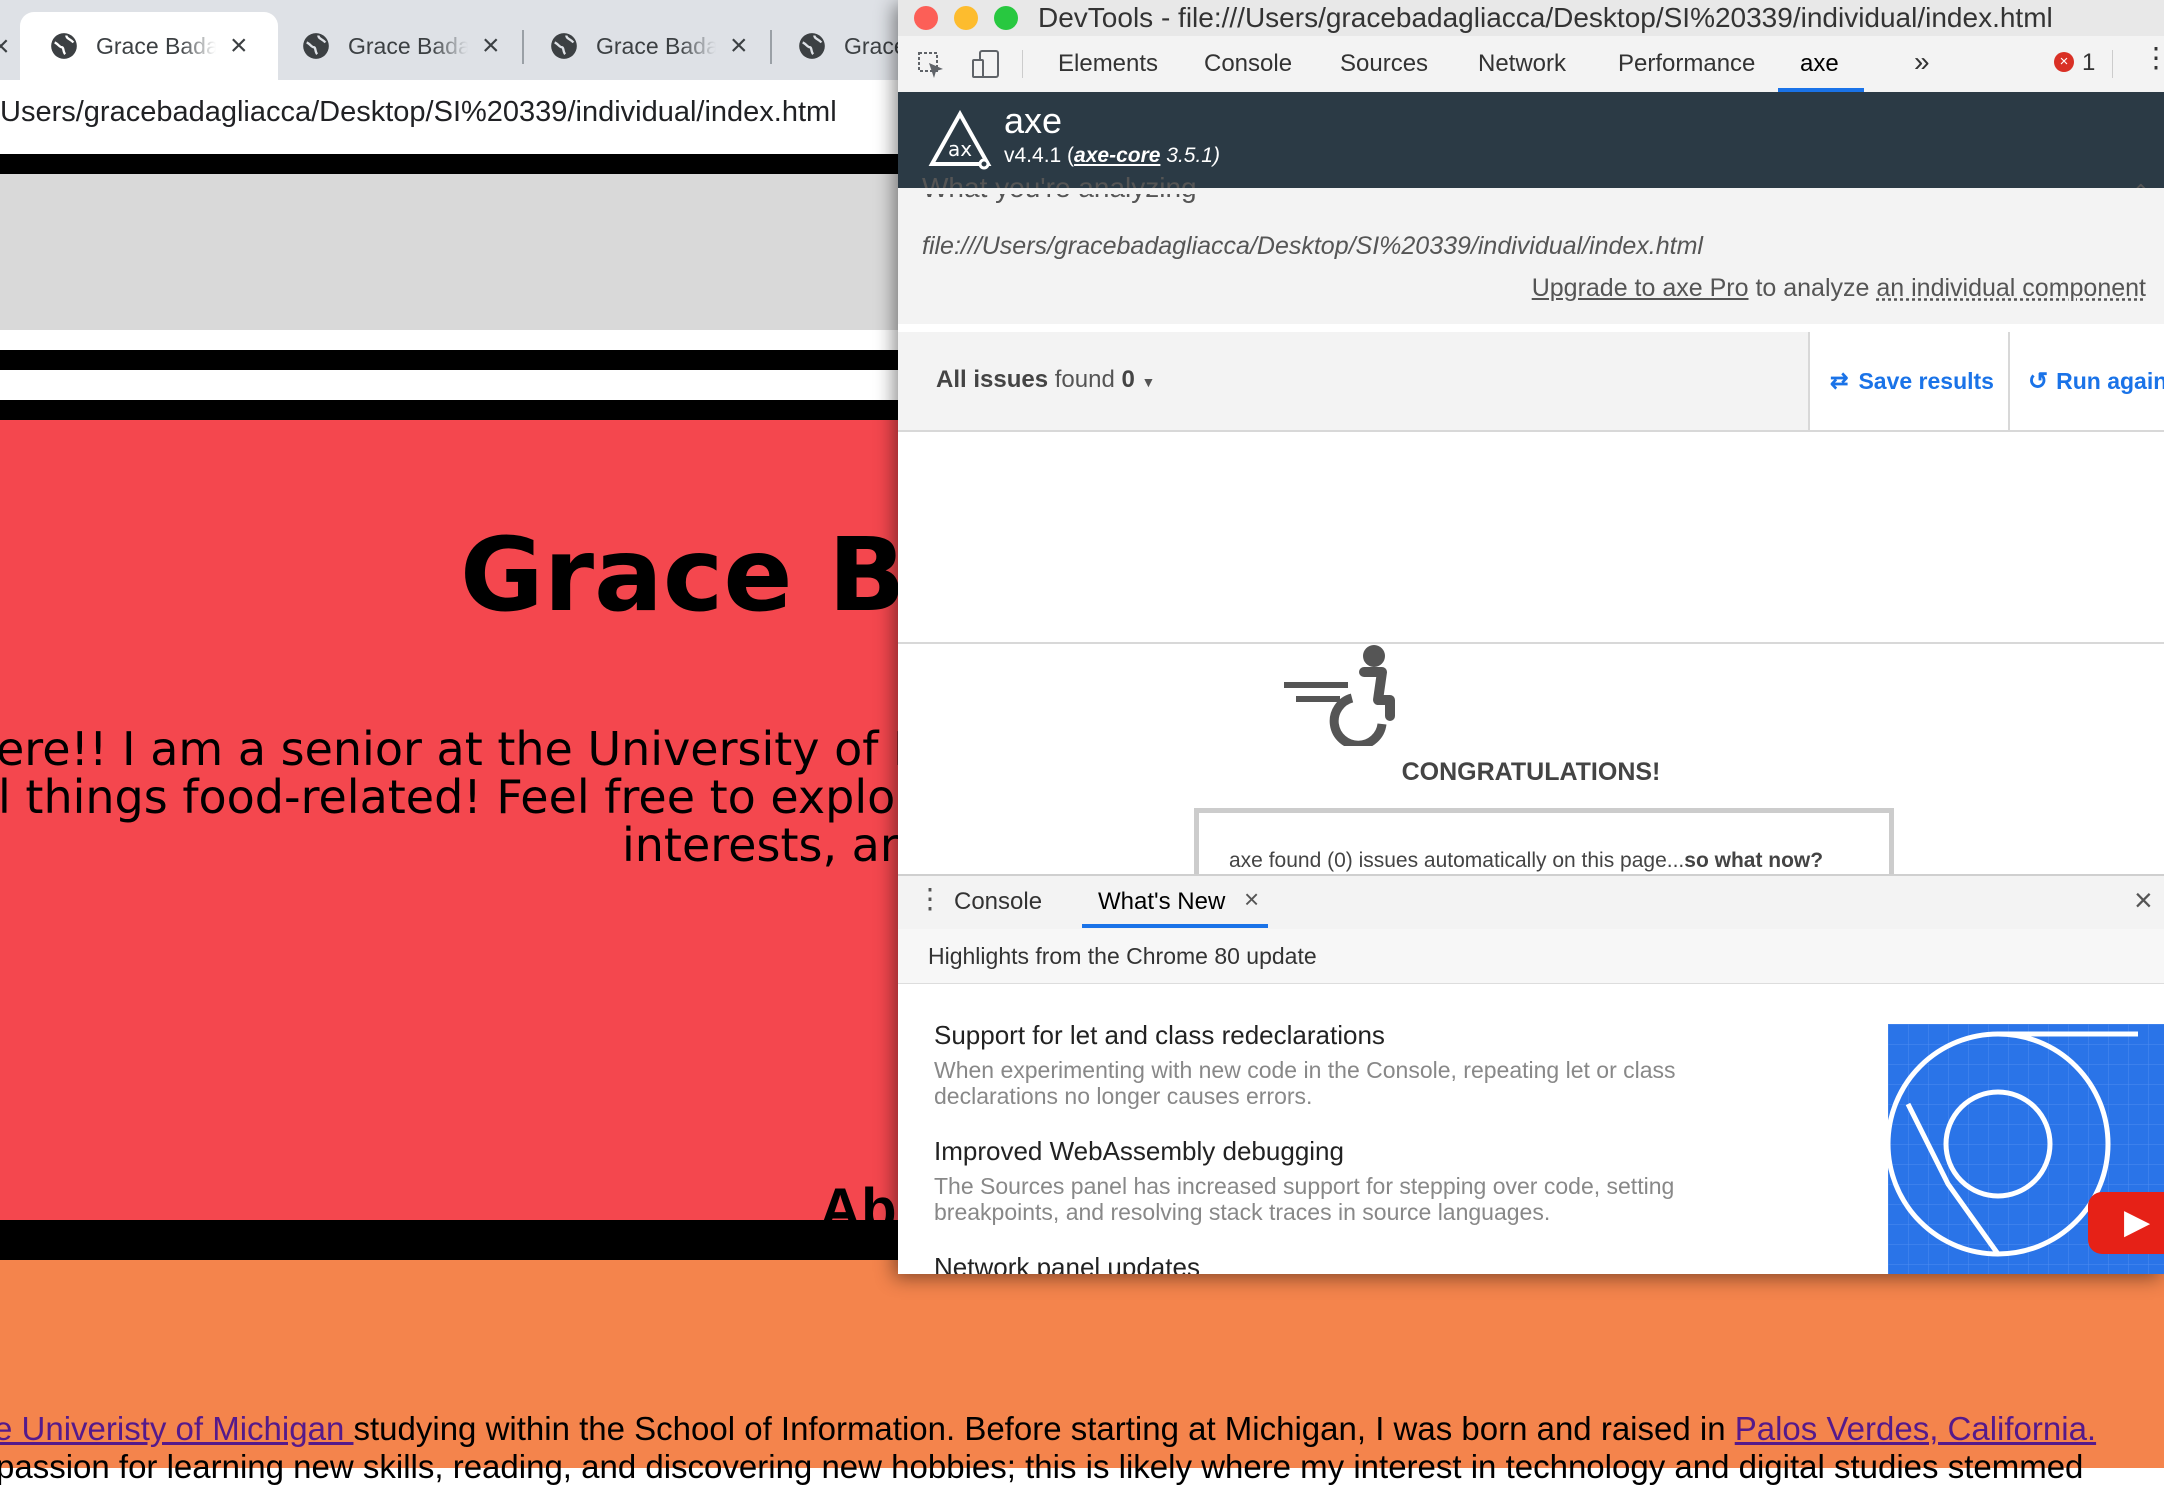 The width and height of the screenshot is (2164, 1486). What do you see at coordinates (926, 18) in the screenshot?
I see `close-window-button` at bounding box center [926, 18].